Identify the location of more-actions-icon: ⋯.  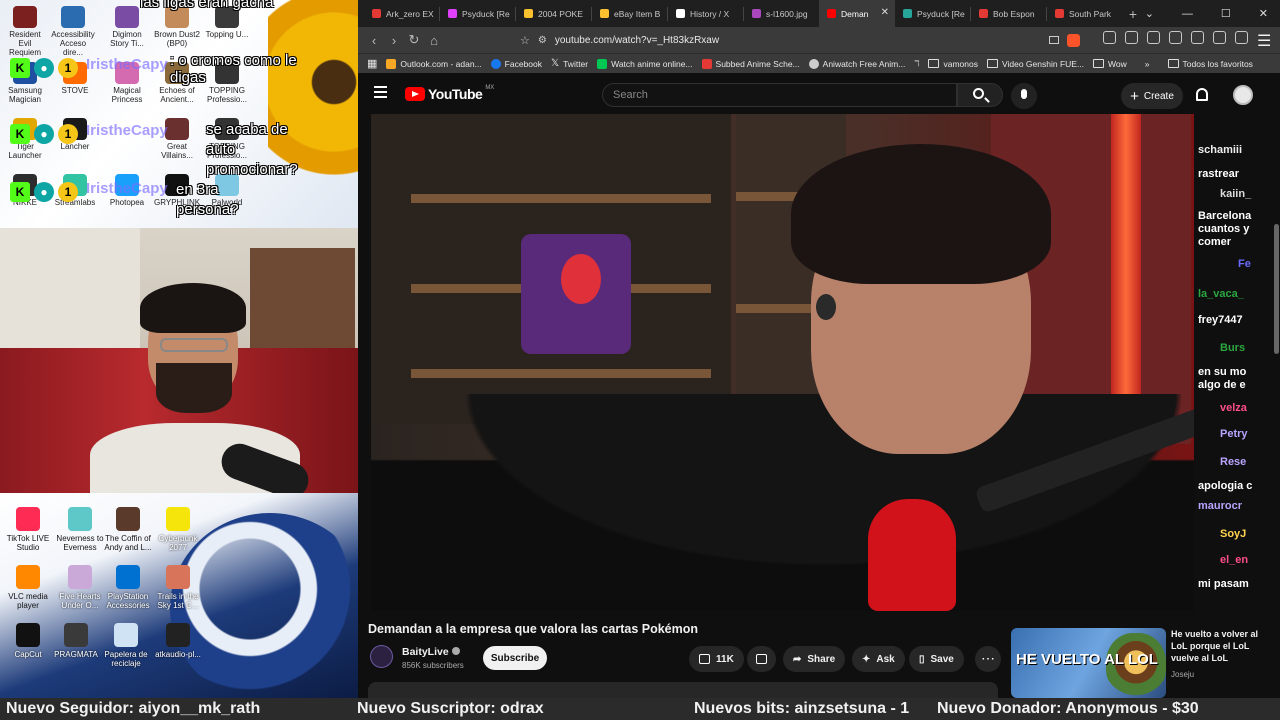
(988, 659).